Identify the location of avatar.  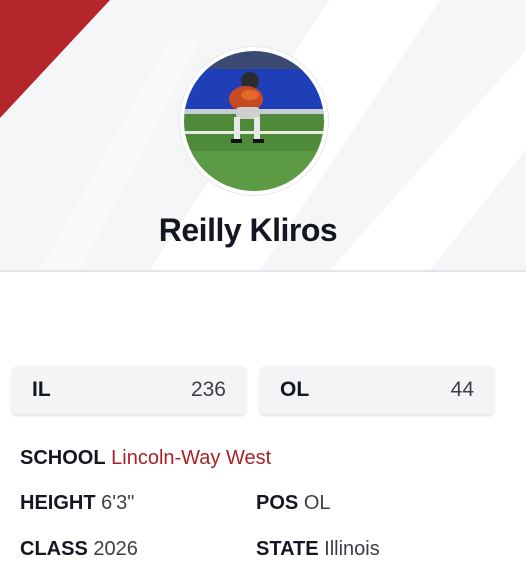
(254, 121).